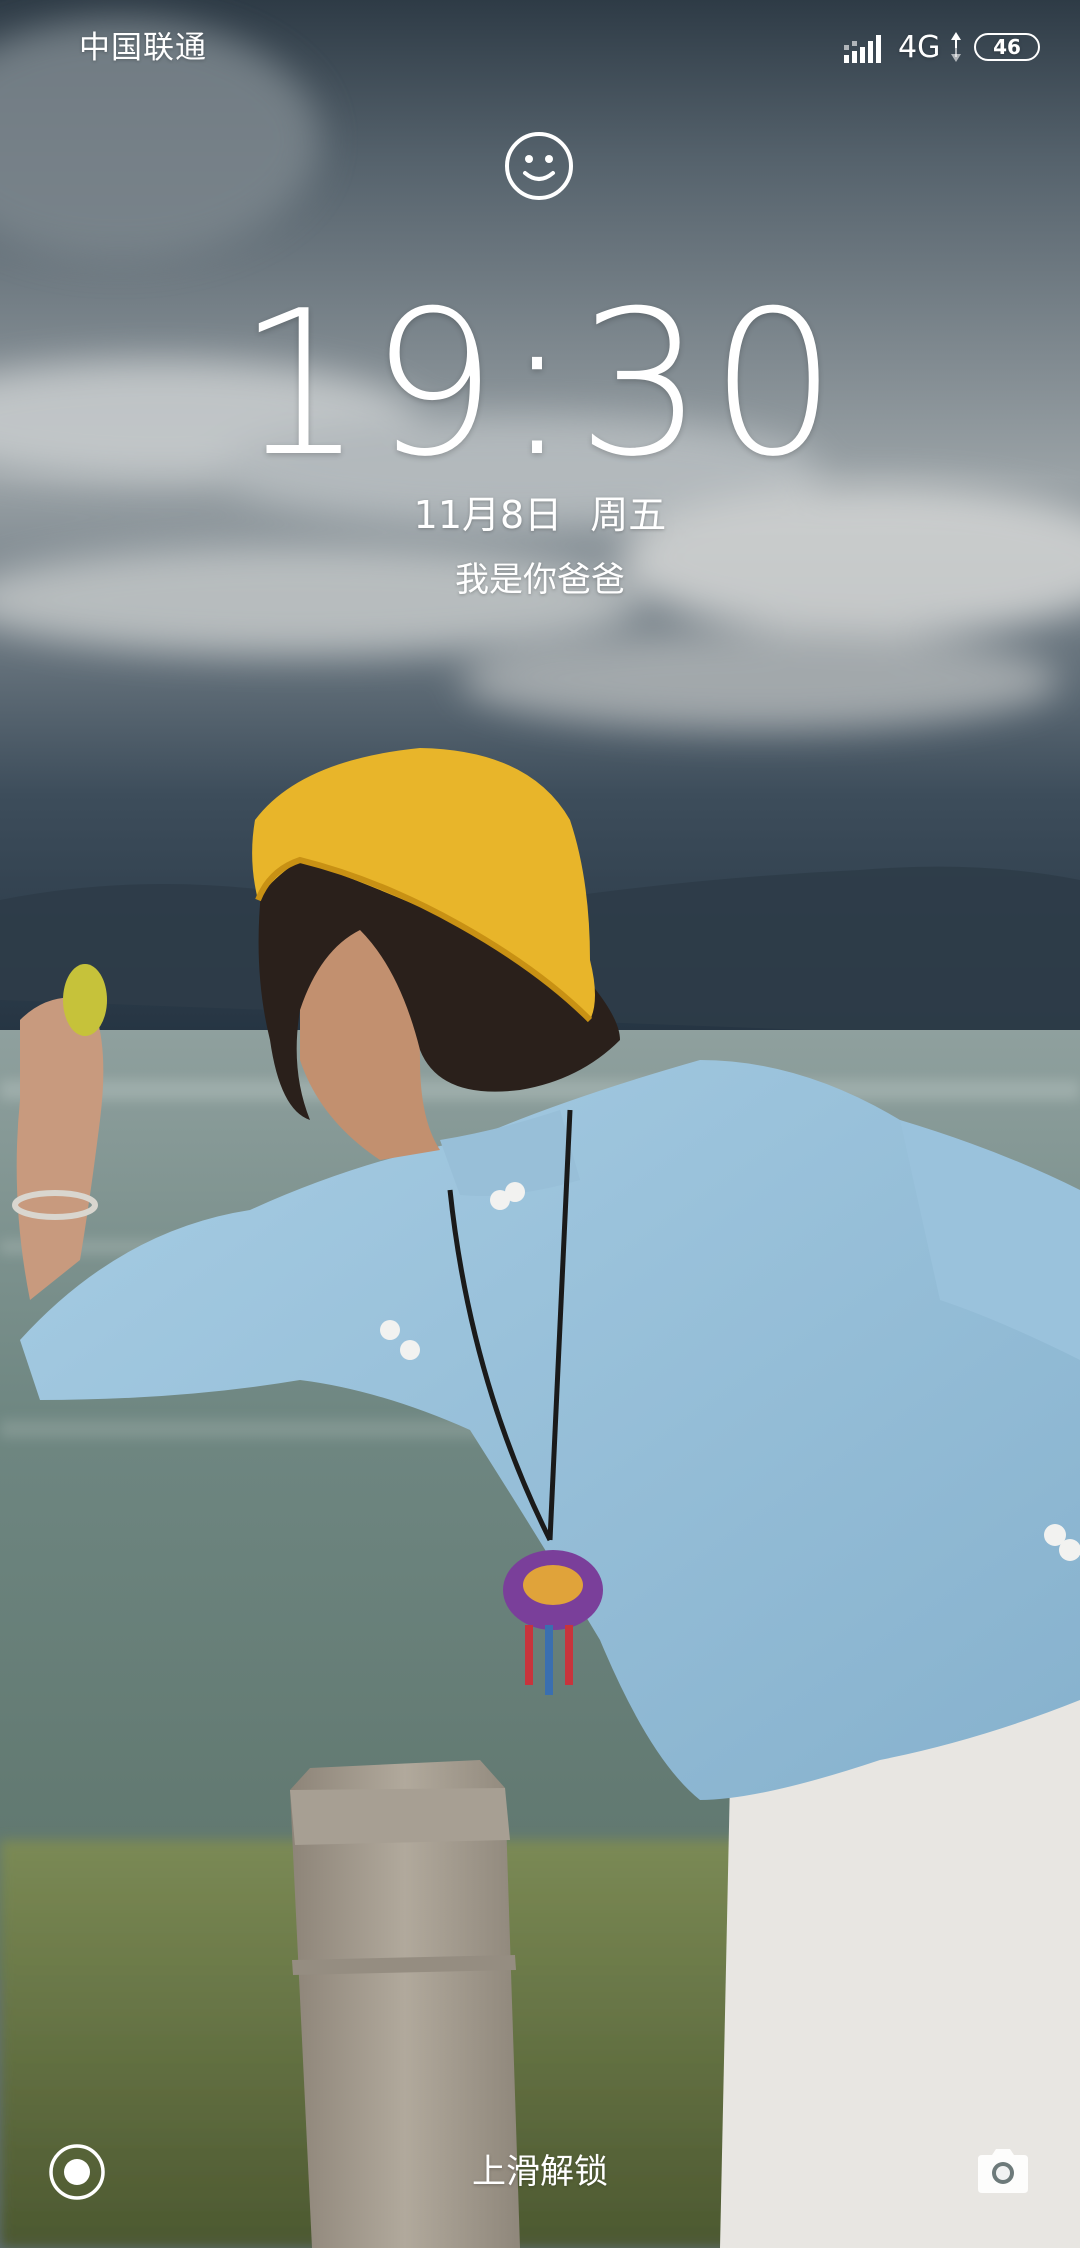  I want to click on status-bar: 中国联通 4G 46, so click(540, 50).